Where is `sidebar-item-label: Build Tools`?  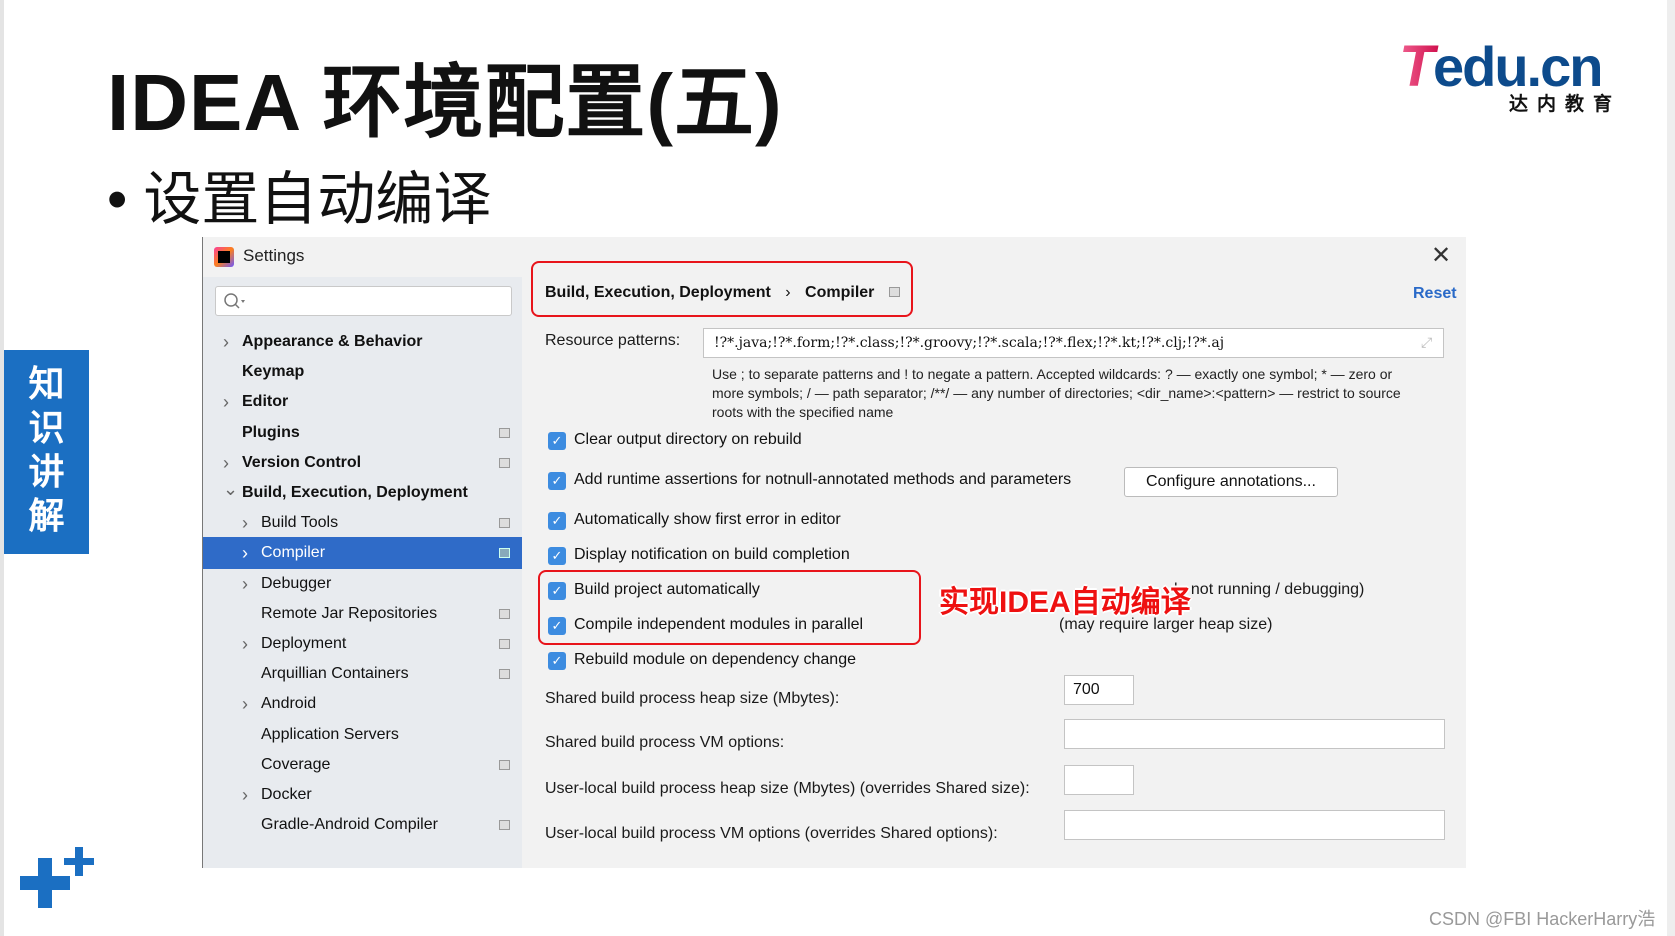 sidebar-item-label: Build Tools is located at coordinates (300, 523).